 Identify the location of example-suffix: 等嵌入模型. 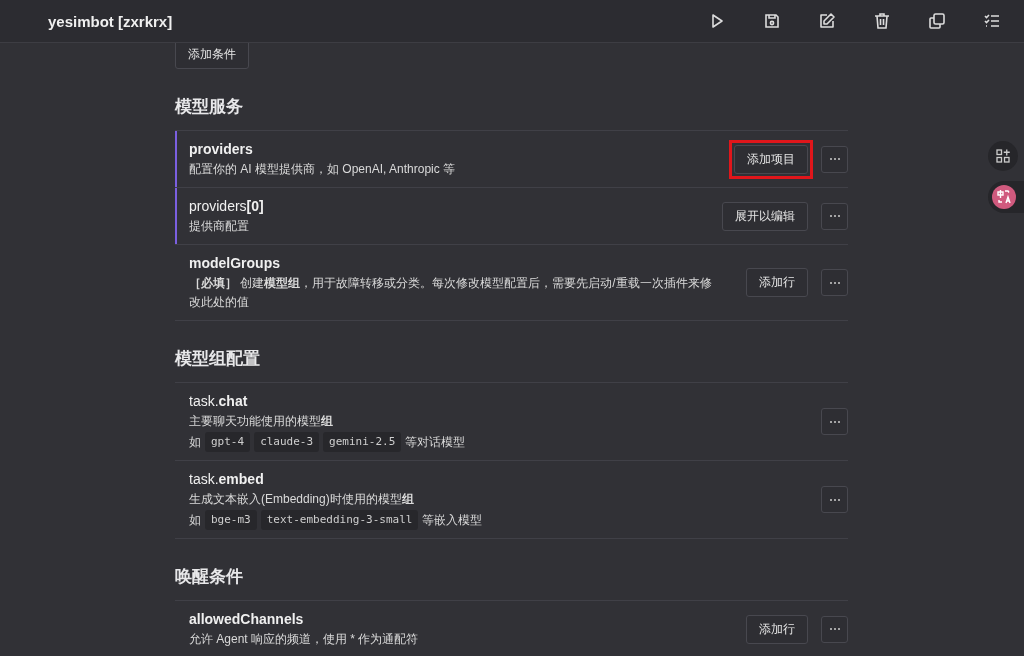
(452, 520).